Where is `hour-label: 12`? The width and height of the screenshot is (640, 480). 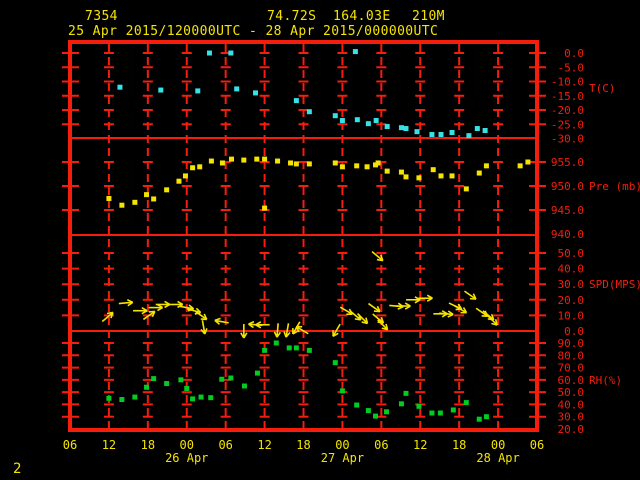 hour-label: 12 is located at coordinates (264, 445).